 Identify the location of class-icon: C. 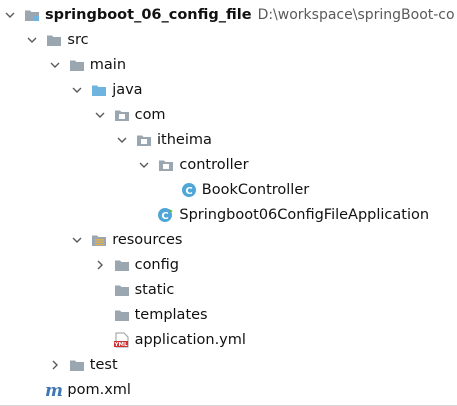
(189, 190).